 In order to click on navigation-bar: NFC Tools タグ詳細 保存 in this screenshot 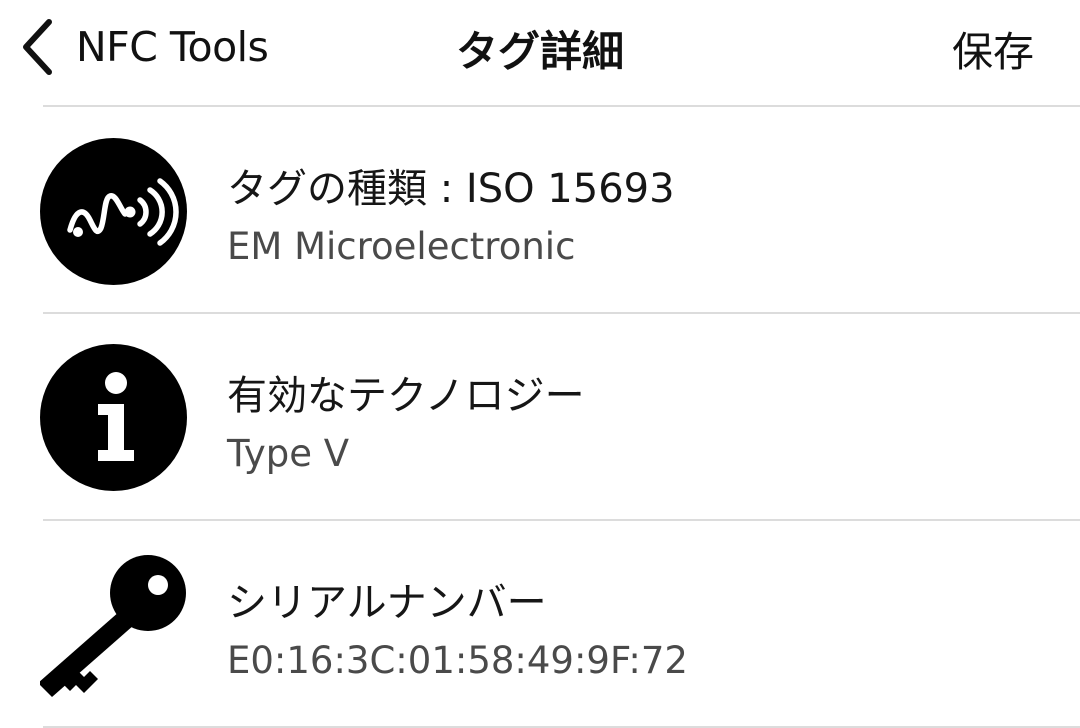, I will do `click(540, 53)`.